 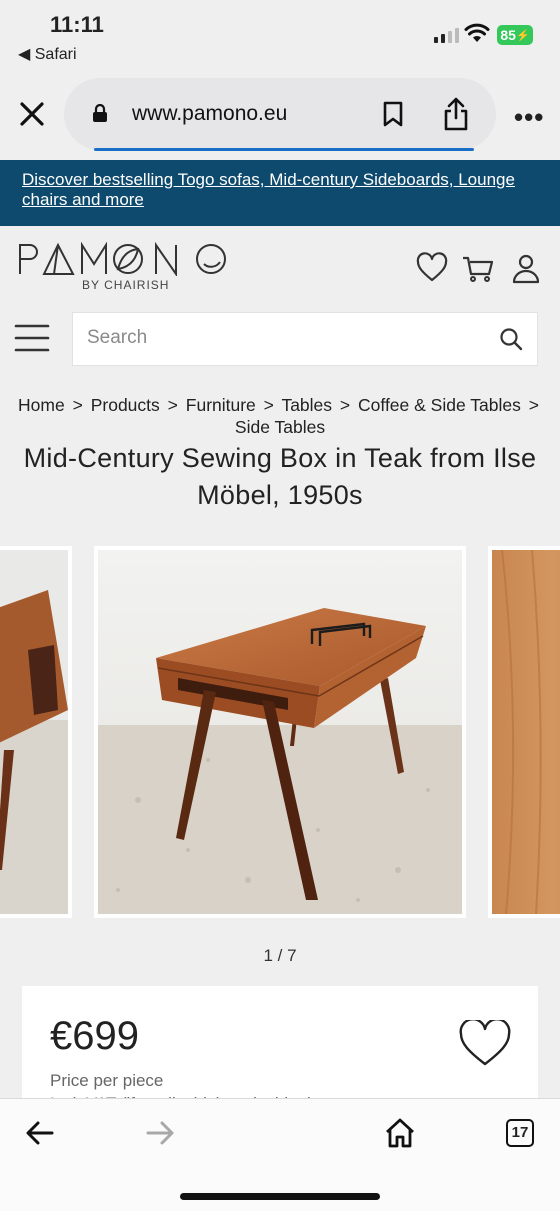 What do you see at coordinates (306, 405) in the screenshot?
I see `breadcrumb-item-tables: Tables` at bounding box center [306, 405].